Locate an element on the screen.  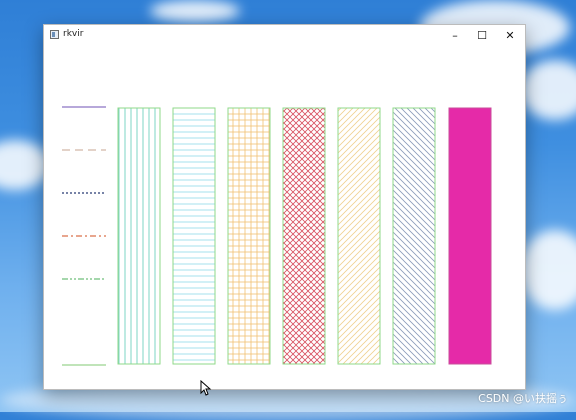
minimize-icon: – is located at coordinates (455, 35).